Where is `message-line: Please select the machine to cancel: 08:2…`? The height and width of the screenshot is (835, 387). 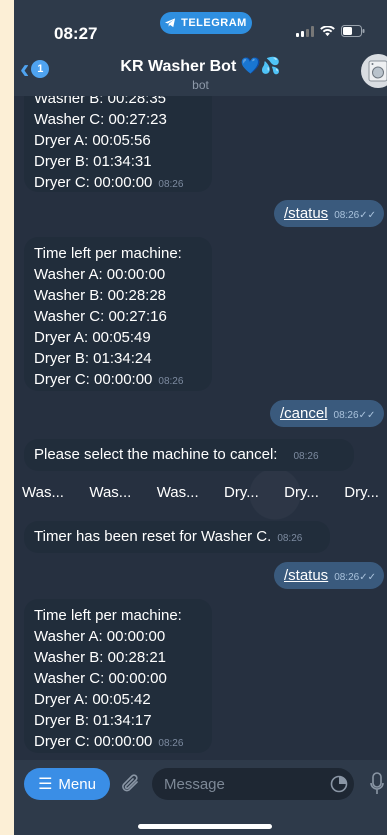
message-line: Please select the machine to cancel: 08:2… is located at coordinates (189, 455).